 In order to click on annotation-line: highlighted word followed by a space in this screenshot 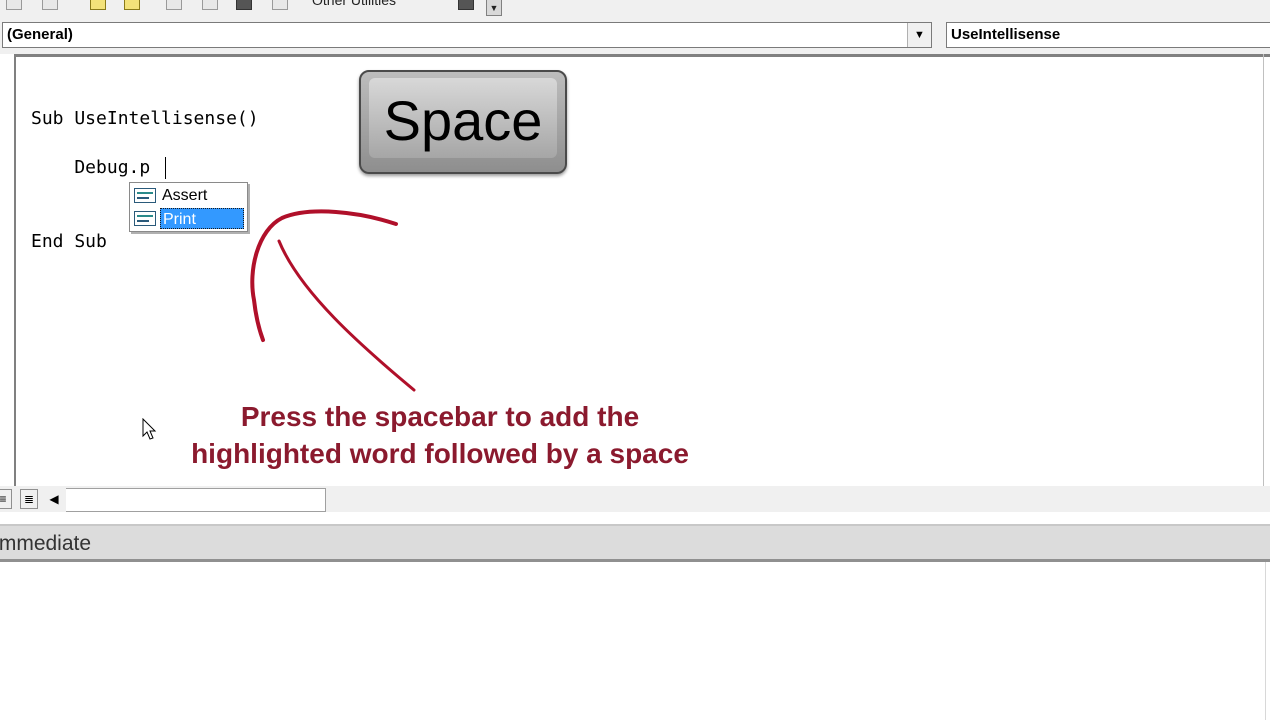, I will do `click(440, 453)`.